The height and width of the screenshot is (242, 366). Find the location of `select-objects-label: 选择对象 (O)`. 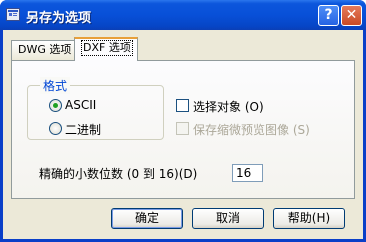

select-objects-label: 选择对象 (O) is located at coordinates (228, 106).